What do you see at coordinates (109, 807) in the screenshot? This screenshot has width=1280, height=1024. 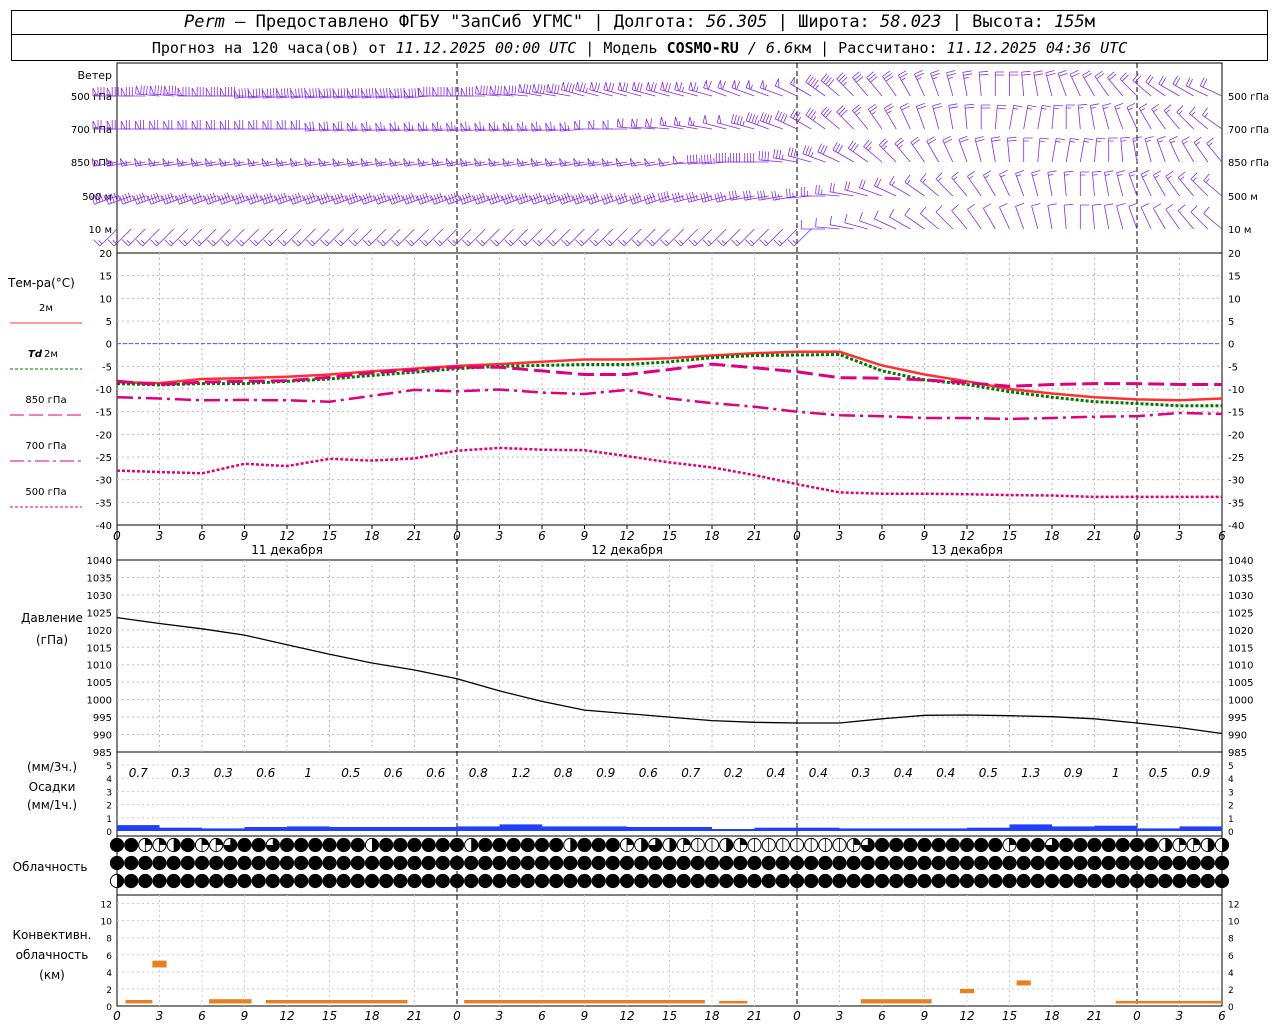 I see `precip-tick-left: 2` at bounding box center [109, 807].